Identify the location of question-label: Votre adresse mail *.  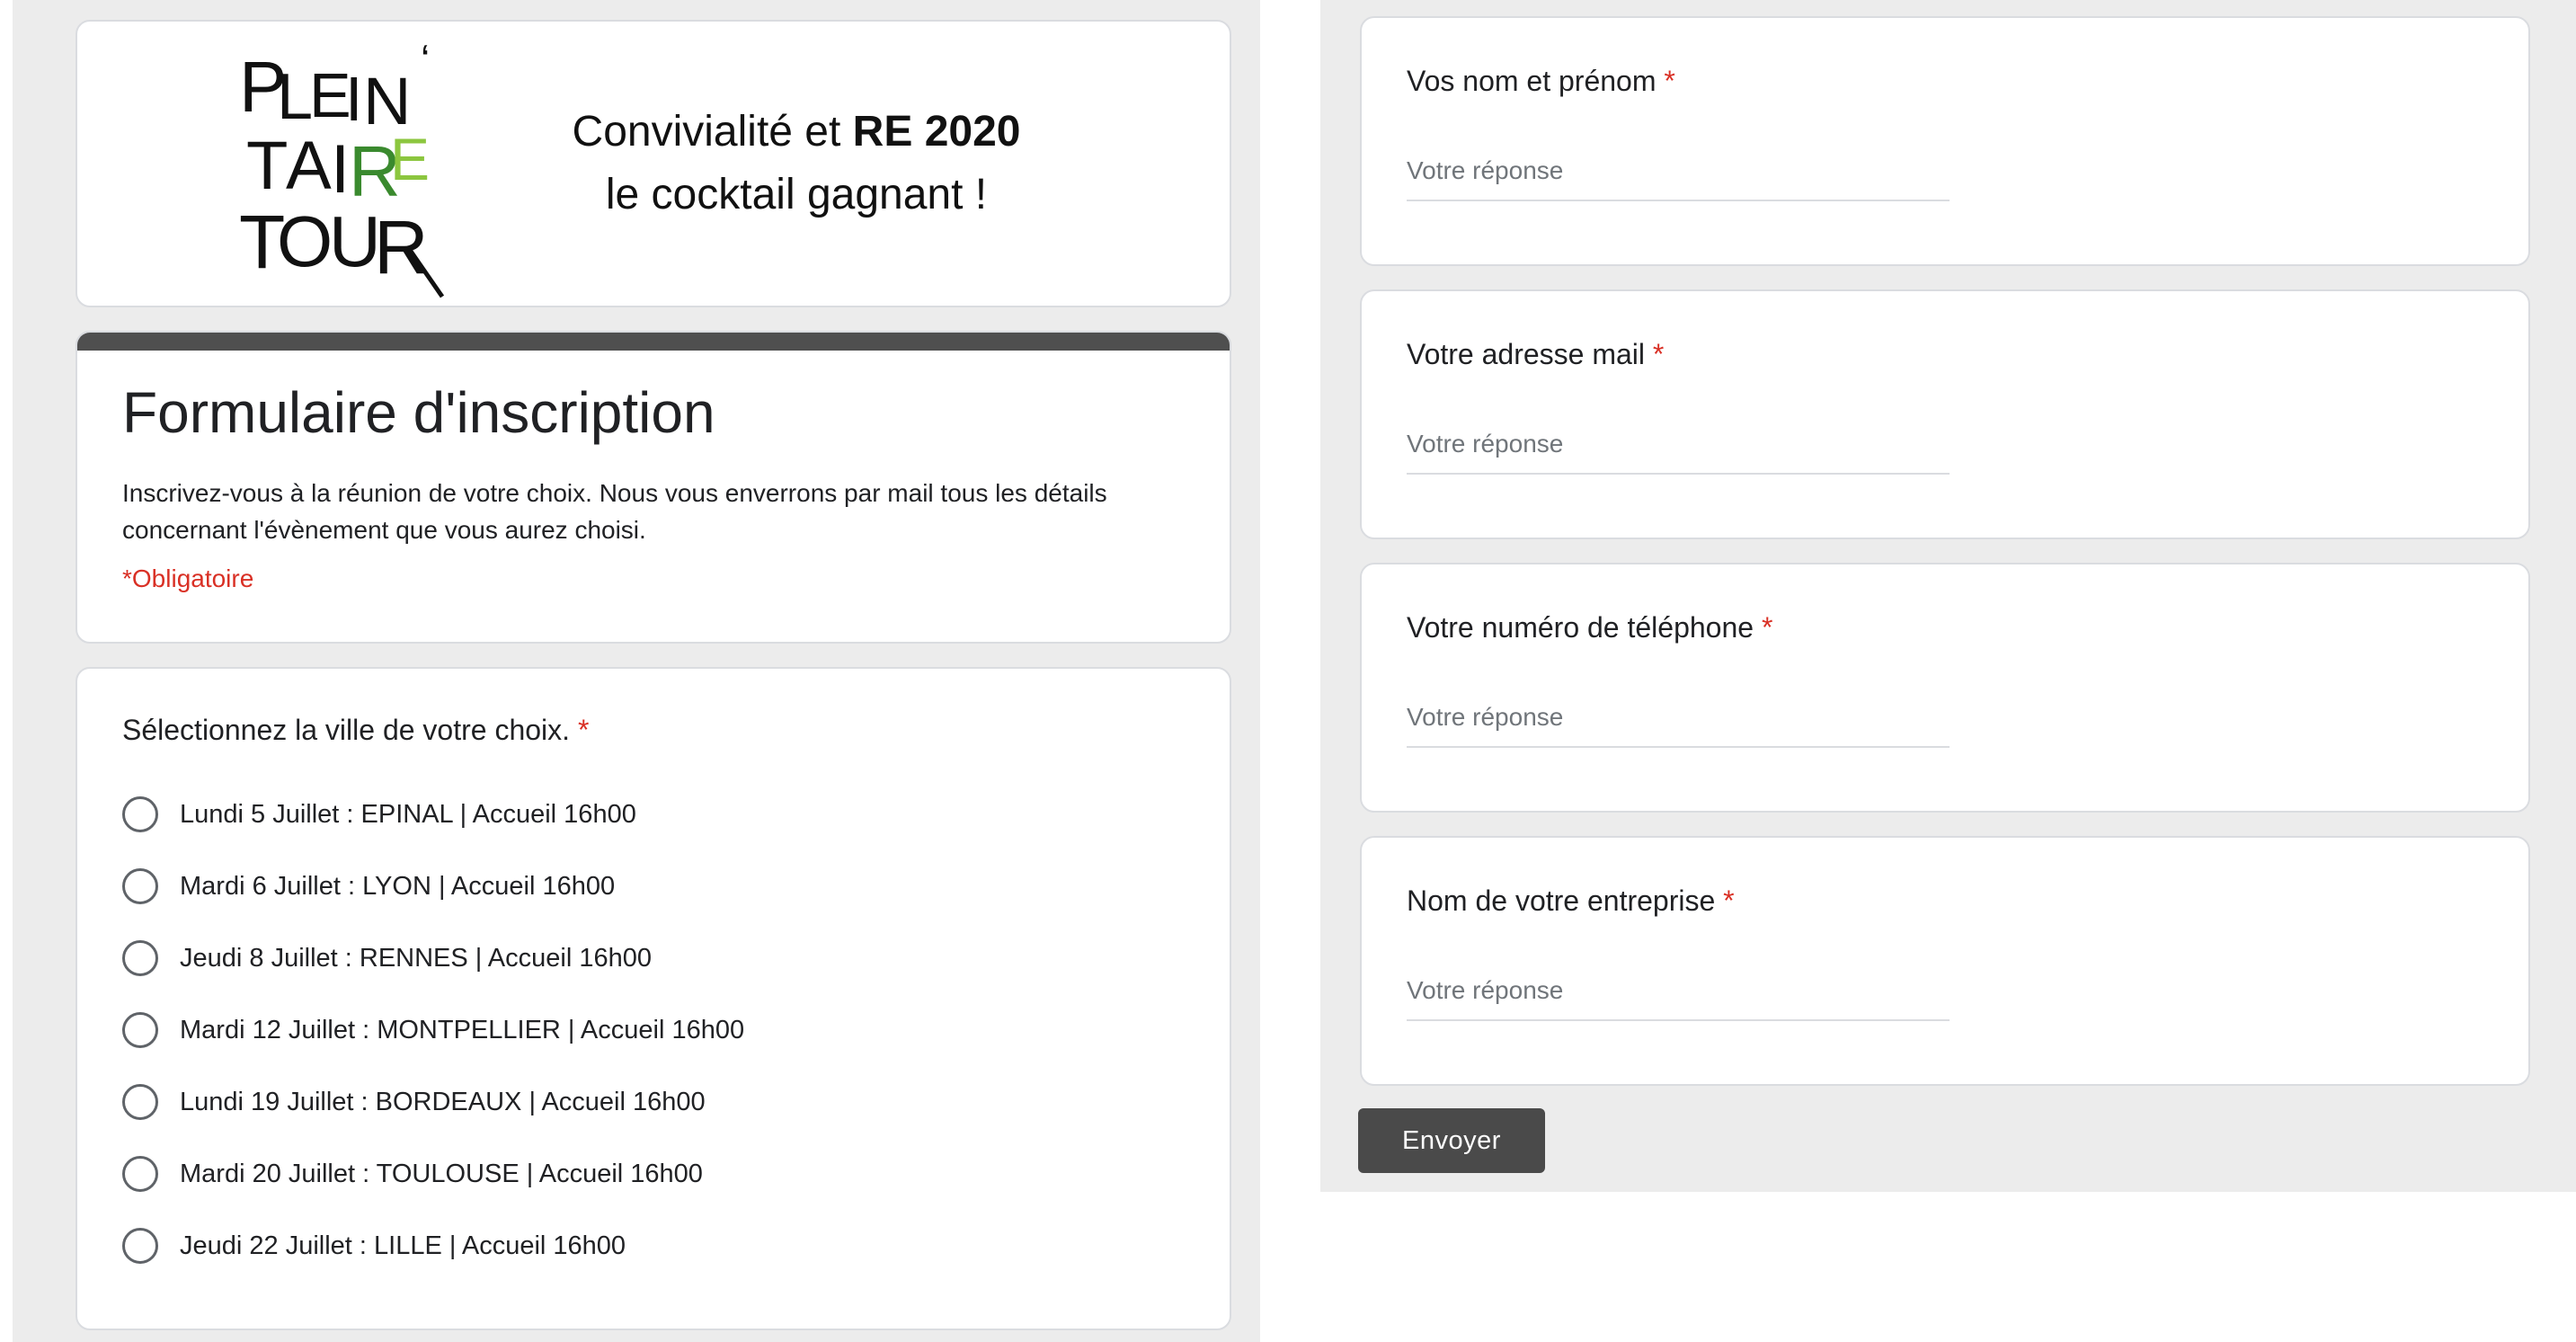
(1535, 354).